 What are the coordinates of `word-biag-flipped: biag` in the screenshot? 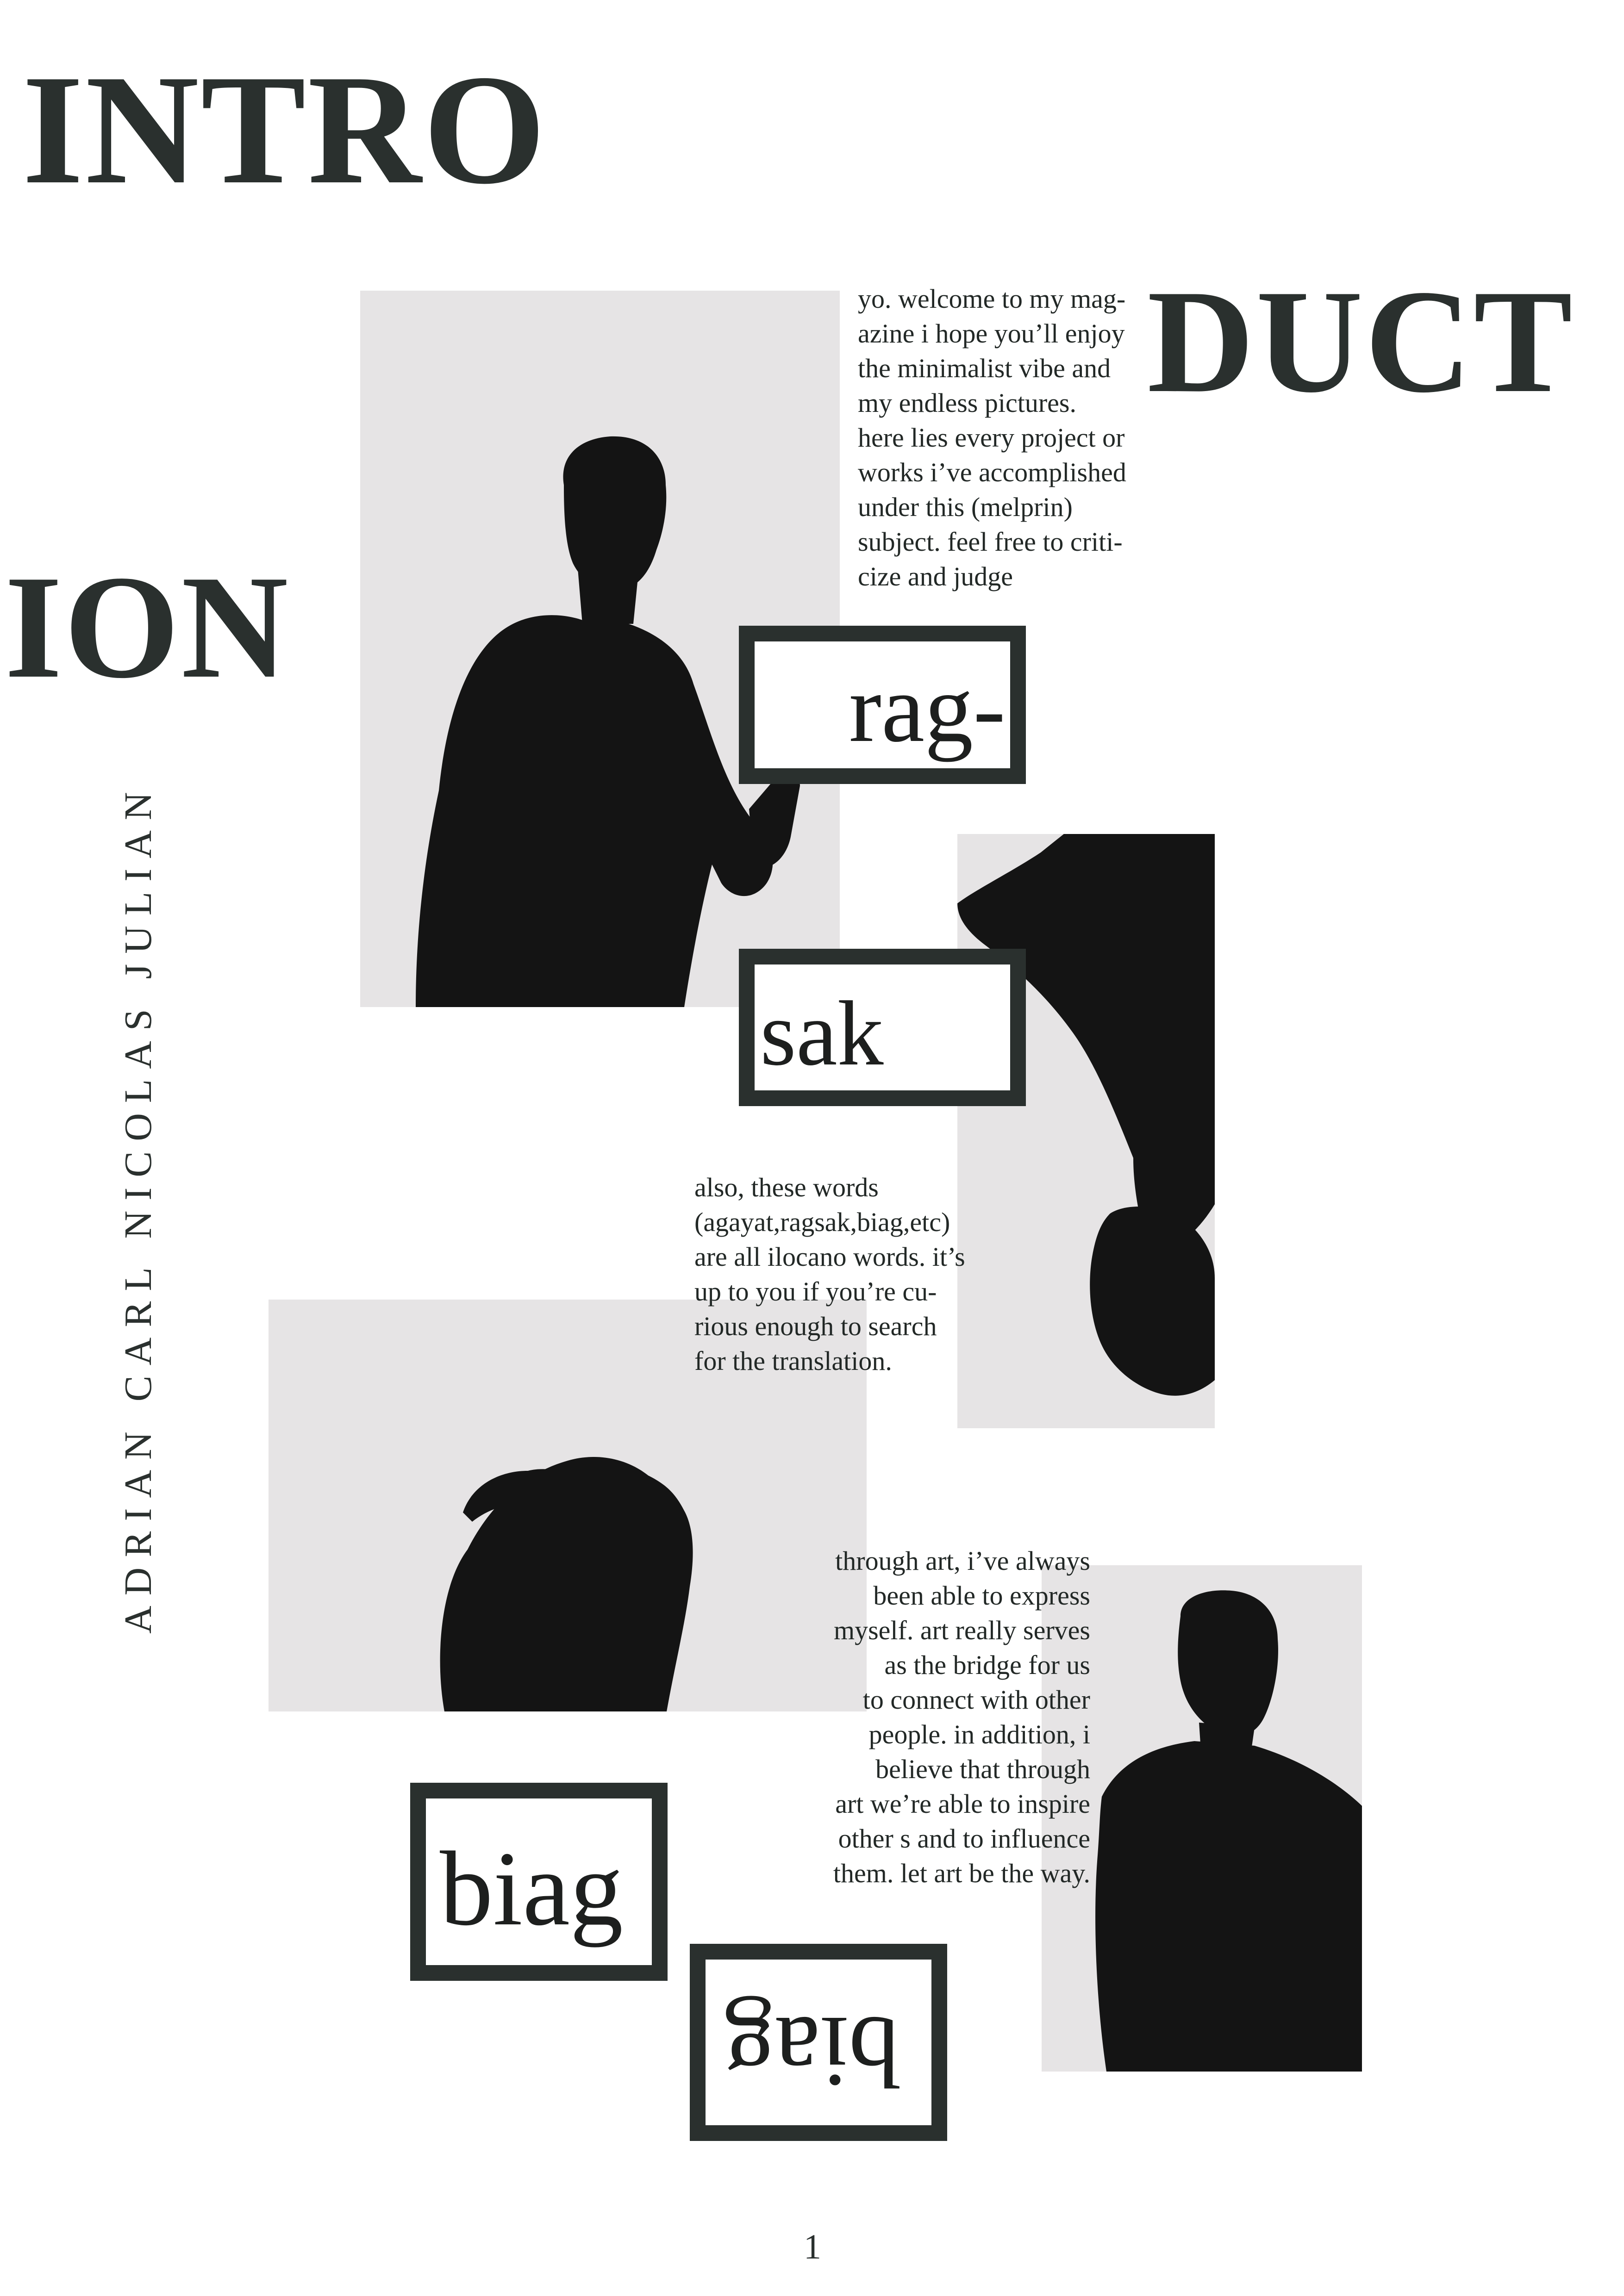 It's located at (811, 2052).